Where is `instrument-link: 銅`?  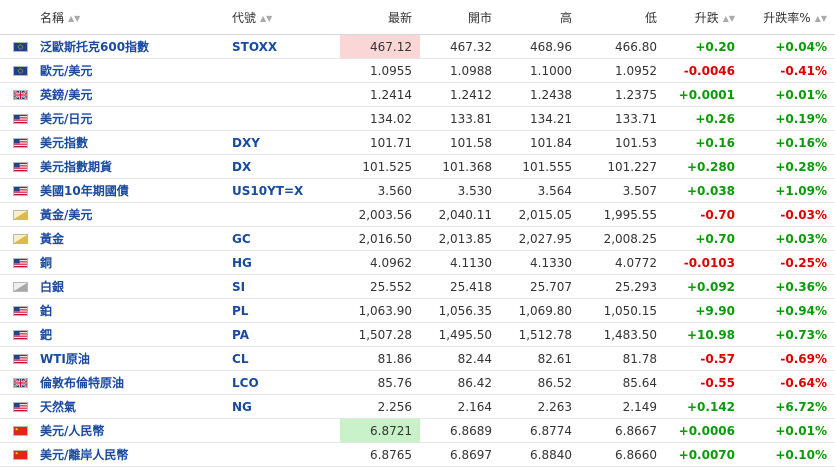 instrument-link: 銅 is located at coordinates (46, 263).